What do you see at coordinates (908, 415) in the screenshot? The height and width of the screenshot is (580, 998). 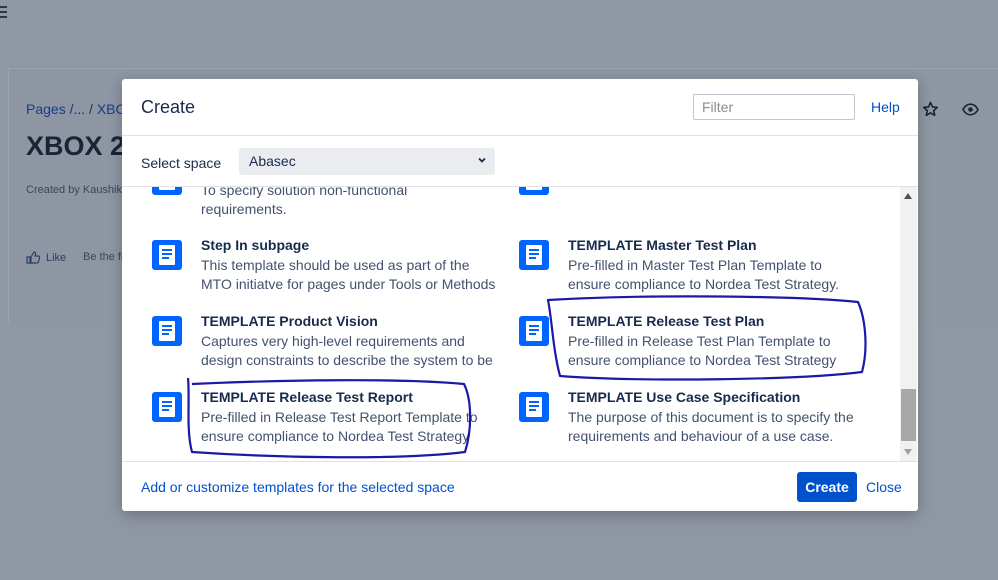 I see `scrollbar-thumb` at bounding box center [908, 415].